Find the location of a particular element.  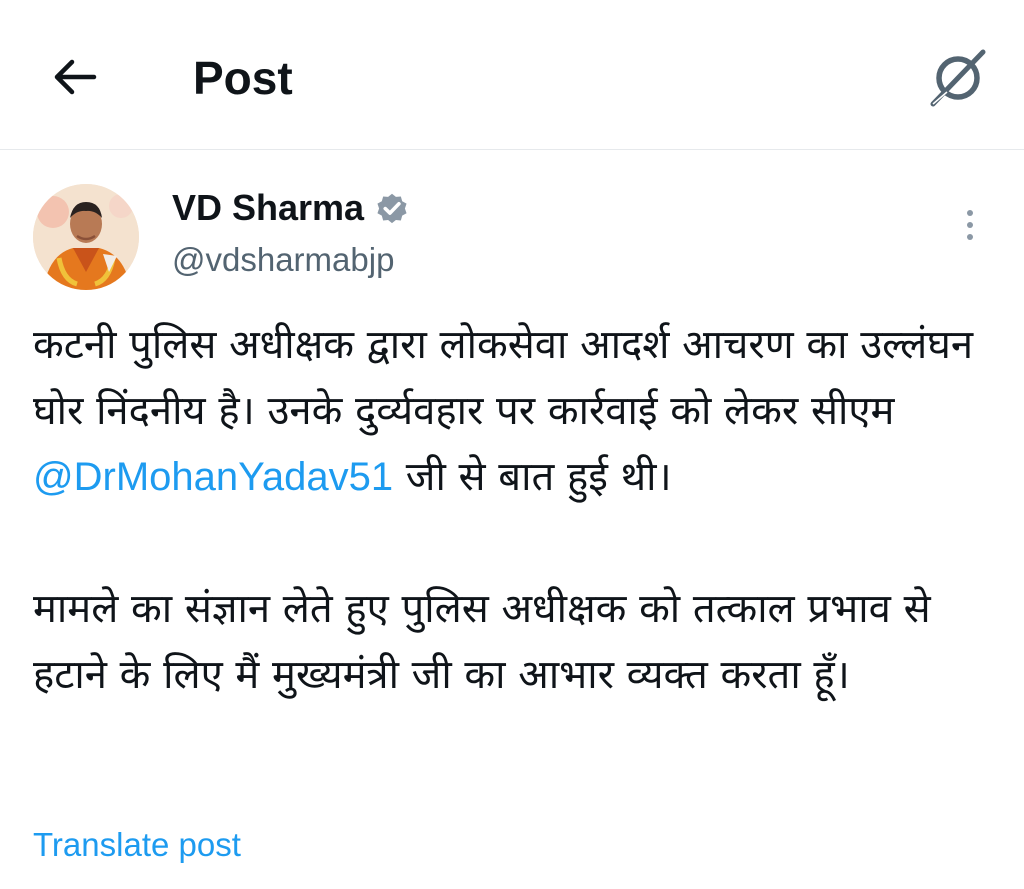

avatar is located at coordinates (86, 237).